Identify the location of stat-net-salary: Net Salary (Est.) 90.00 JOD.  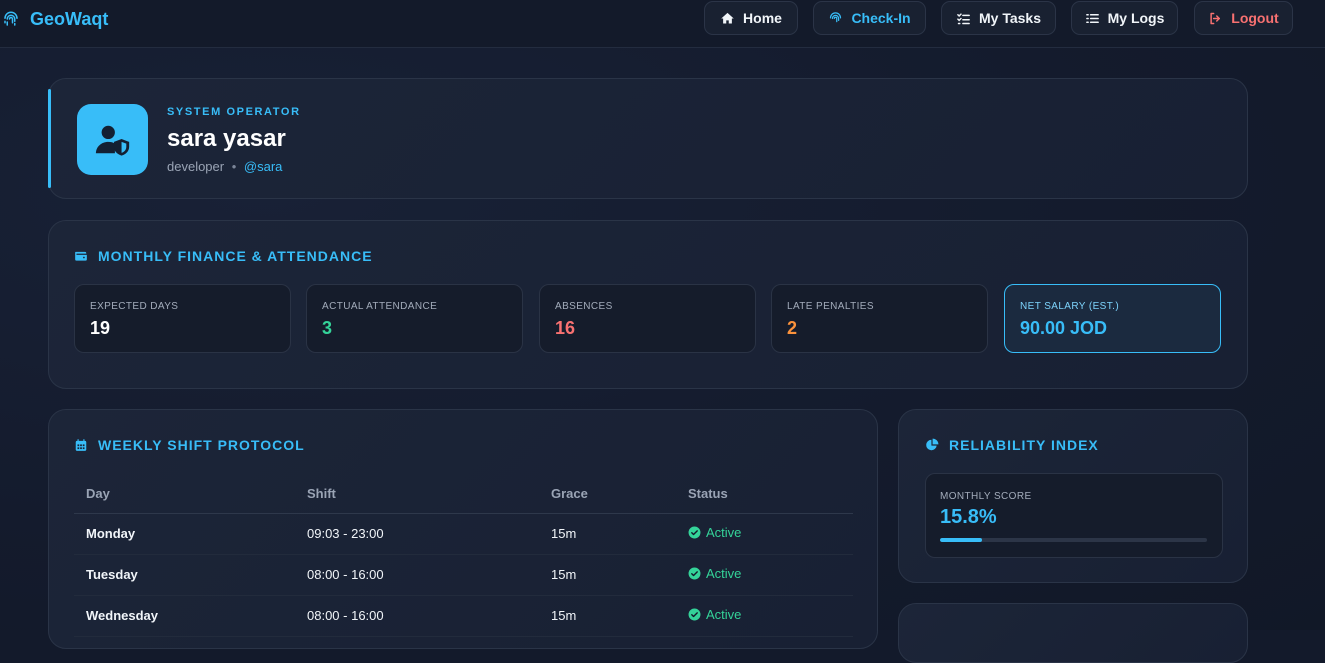
(1112, 318).